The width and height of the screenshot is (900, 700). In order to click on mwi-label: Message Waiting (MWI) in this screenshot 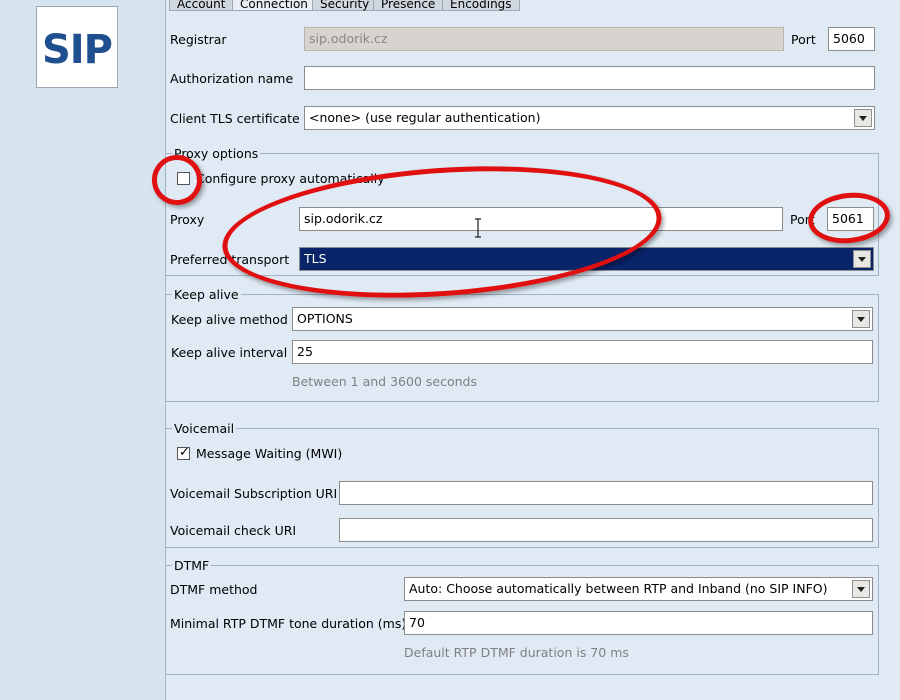, I will do `click(269, 453)`.